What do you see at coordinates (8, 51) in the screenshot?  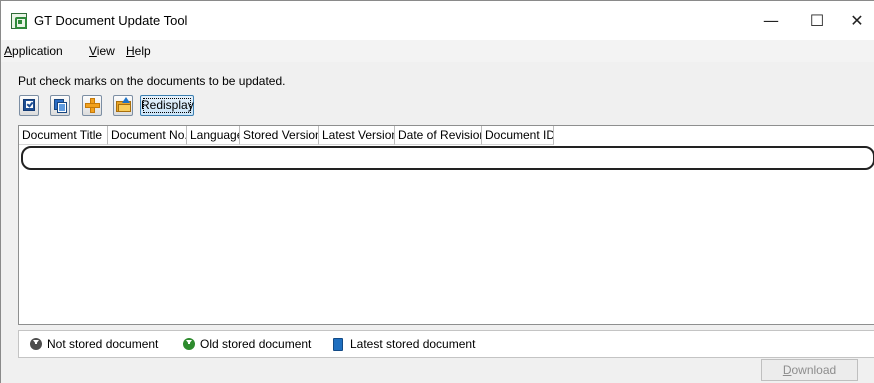 I see `menu-application-mnemonic: A` at bounding box center [8, 51].